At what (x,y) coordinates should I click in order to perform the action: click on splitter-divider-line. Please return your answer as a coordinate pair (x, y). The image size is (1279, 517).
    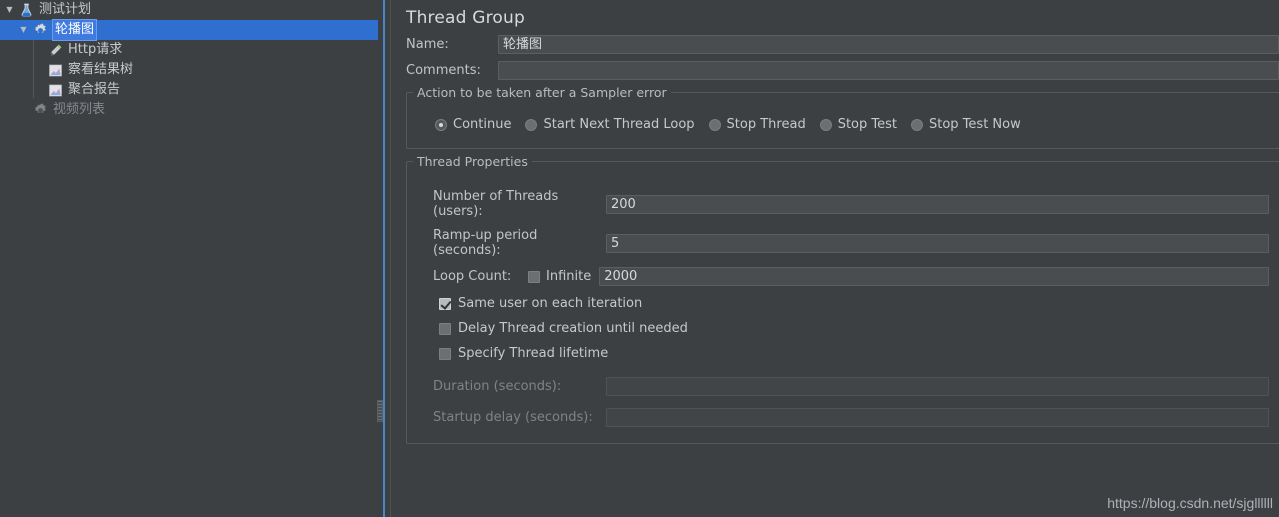
    Looking at the image, I should click on (384, 258).